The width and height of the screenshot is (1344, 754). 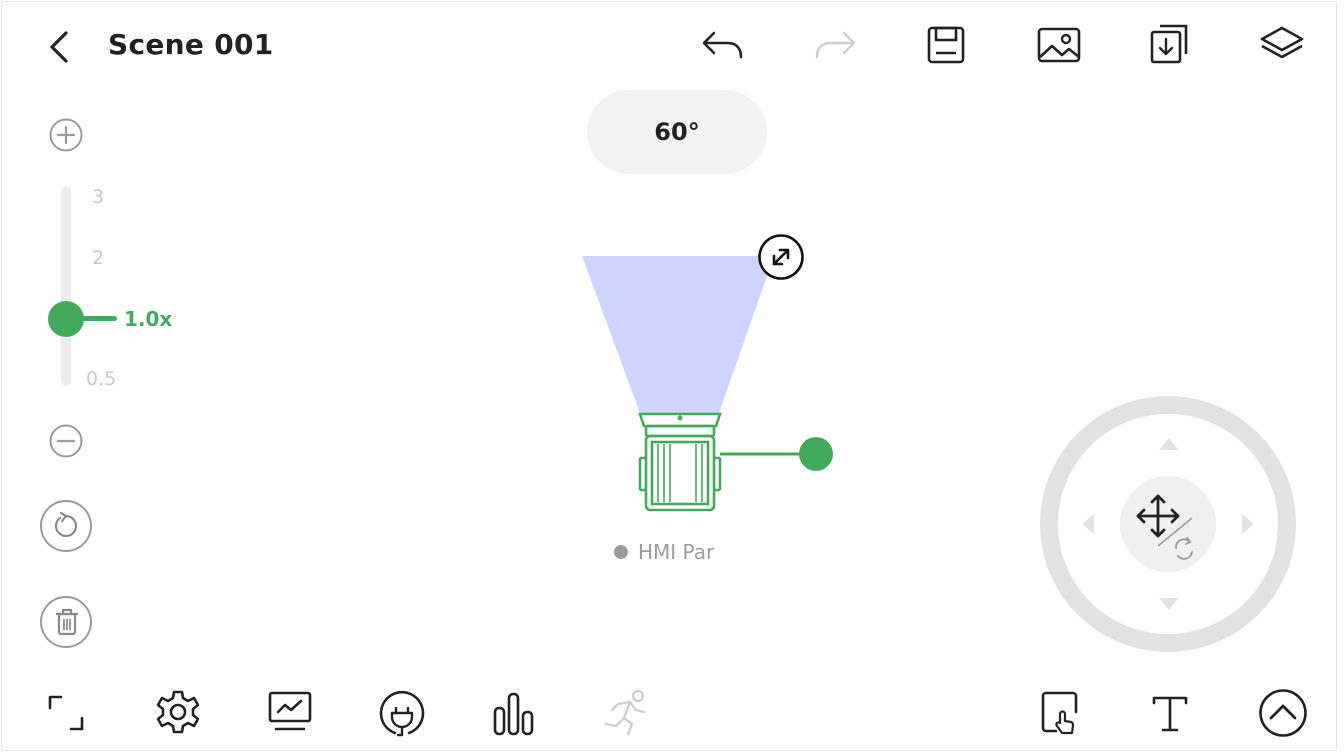 What do you see at coordinates (66, 441) in the screenshot?
I see `zoom-out-icon` at bounding box center [66, 441].